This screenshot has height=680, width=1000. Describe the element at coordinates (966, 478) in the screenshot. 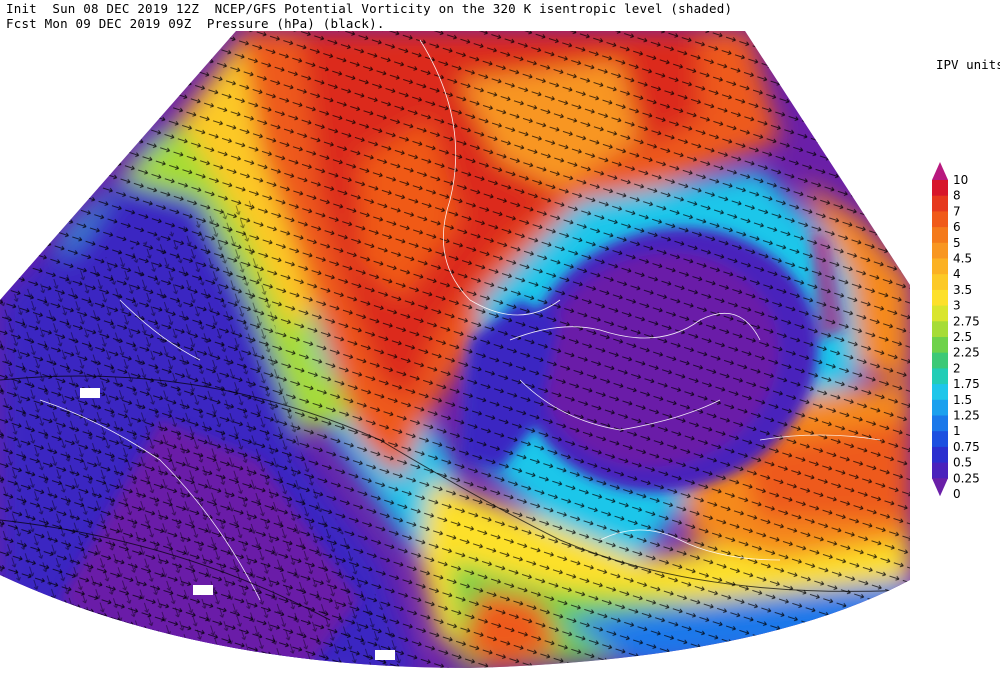

I see `colorbar-tick-label: 0.25` at that location.